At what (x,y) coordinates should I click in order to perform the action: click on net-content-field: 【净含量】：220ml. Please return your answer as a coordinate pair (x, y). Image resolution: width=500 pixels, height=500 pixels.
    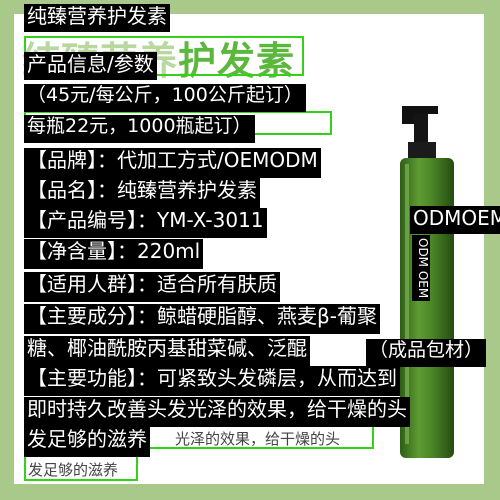
    Looking at the image, I should click on (114, 254).